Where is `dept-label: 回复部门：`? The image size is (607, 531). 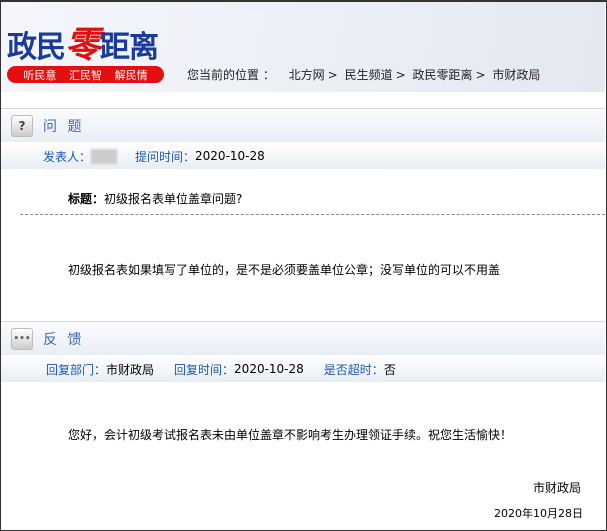
dept-label: 回复部门： is located at coordinates (76, 369).